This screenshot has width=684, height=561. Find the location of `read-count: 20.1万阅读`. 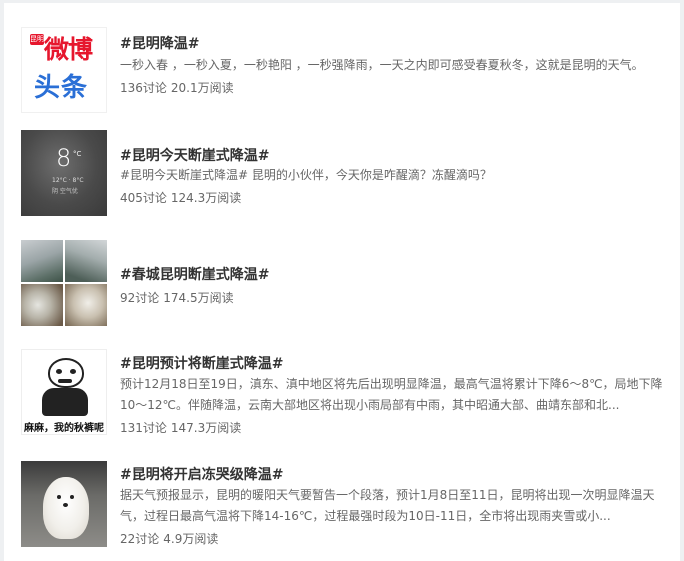

read-count: 20.1万阅读 is located at coordinates (202, 88).